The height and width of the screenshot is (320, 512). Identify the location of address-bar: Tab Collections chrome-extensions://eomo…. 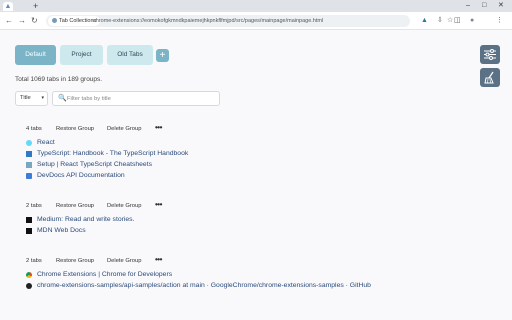
(249, 21).